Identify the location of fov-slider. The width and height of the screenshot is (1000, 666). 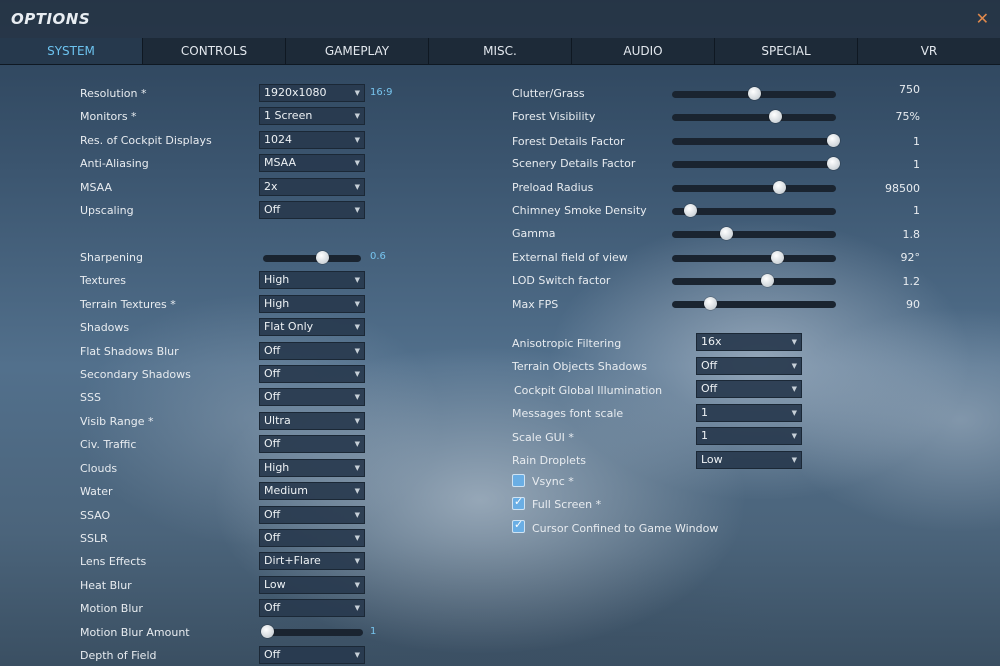
(754, 257).